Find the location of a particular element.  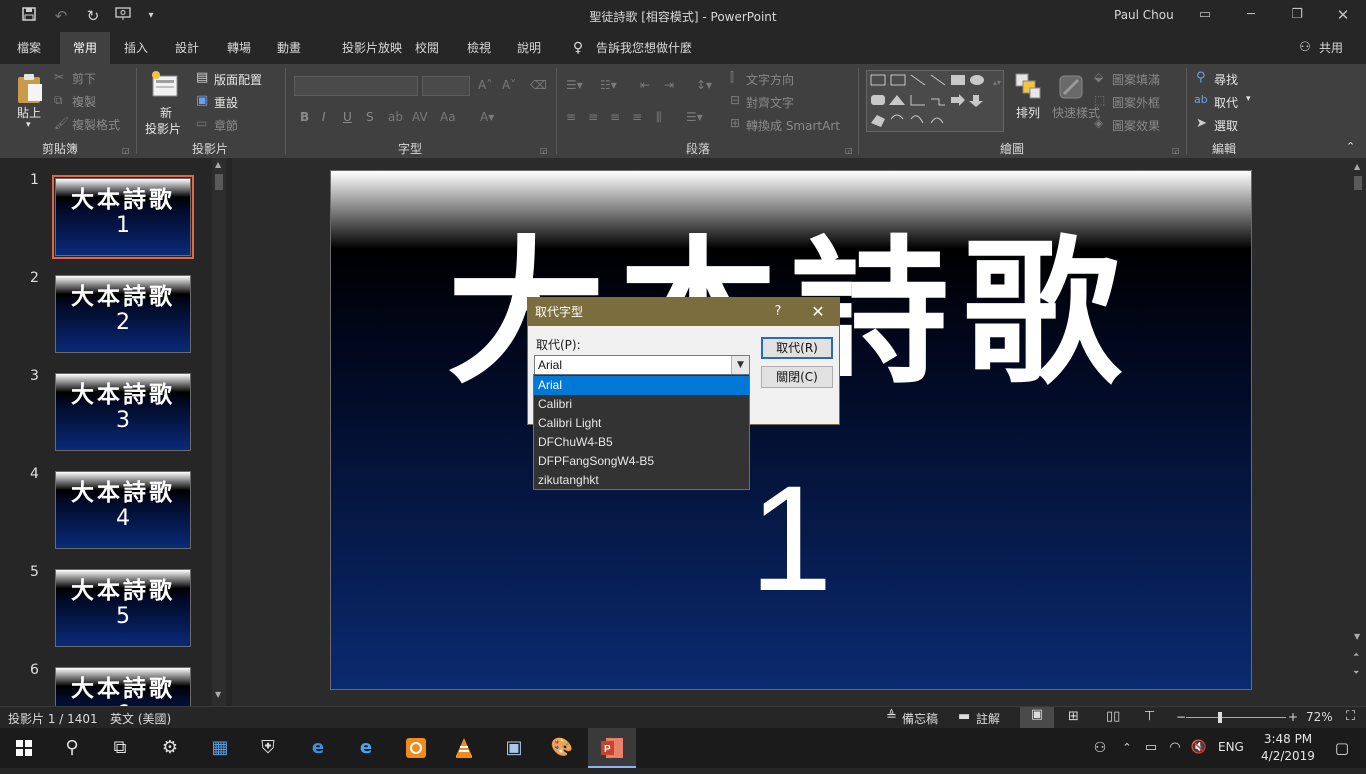

columns-icon: ⫼ is located at coordinates (659, 117).